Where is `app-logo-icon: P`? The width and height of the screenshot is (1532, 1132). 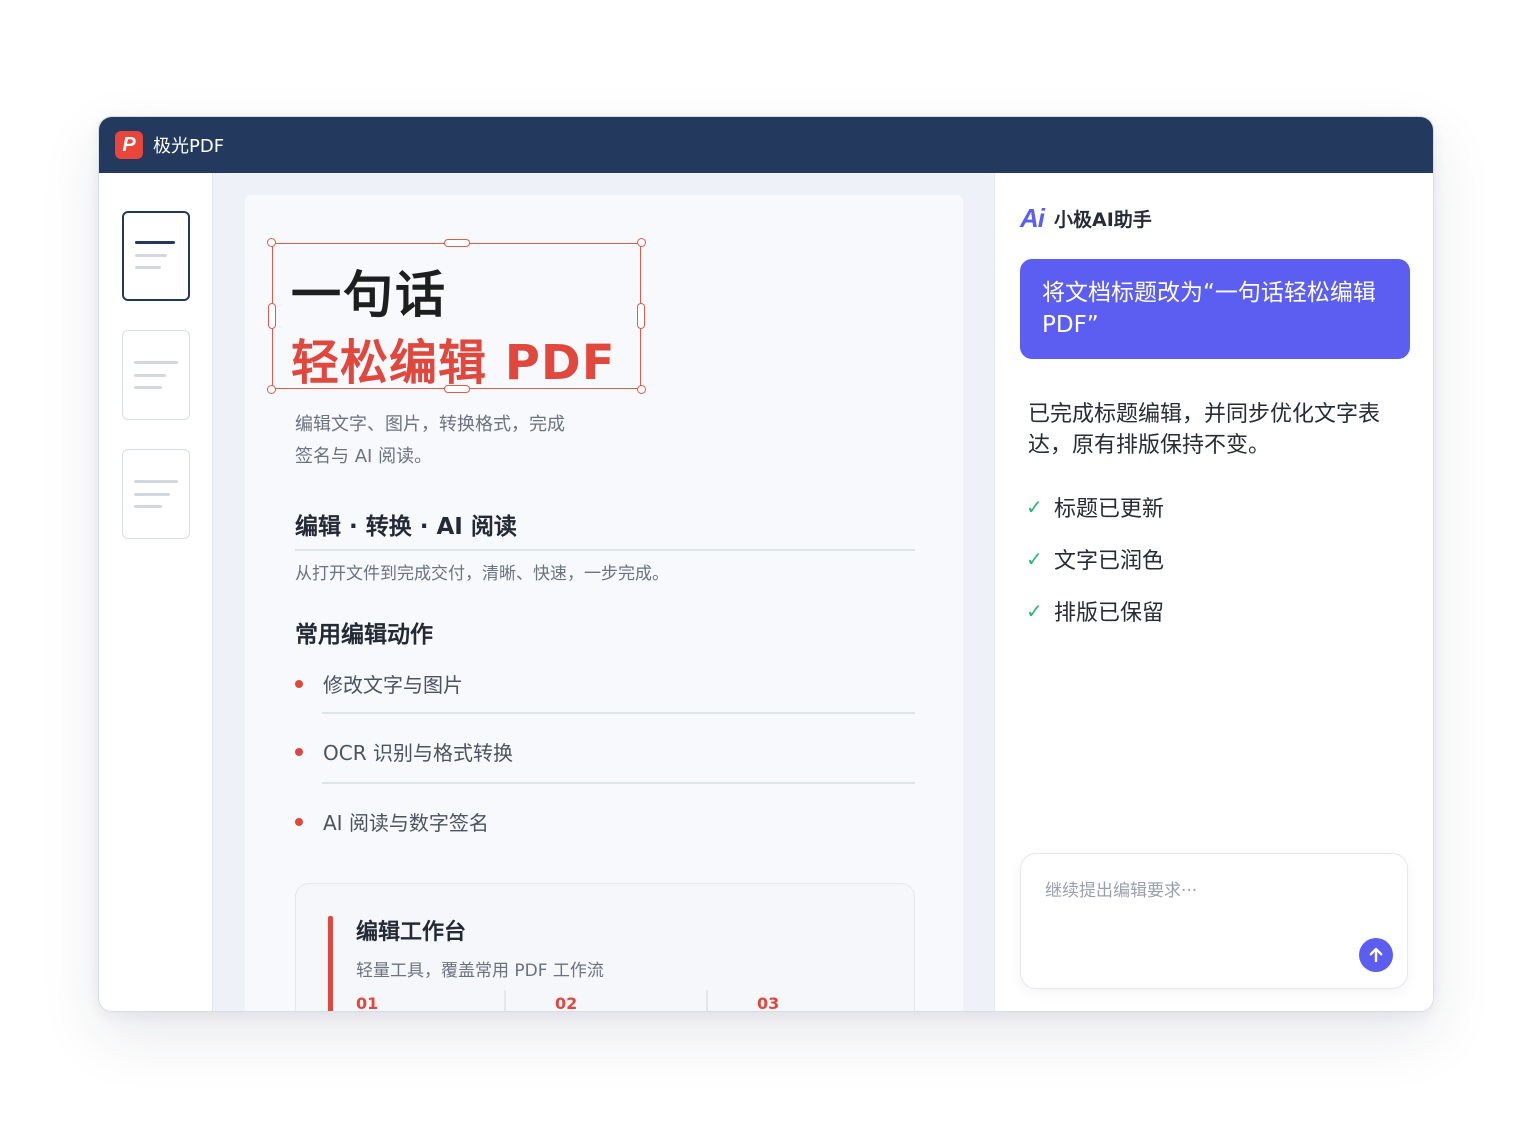
app-logo-icon: P is located at coordinates (129, 145).